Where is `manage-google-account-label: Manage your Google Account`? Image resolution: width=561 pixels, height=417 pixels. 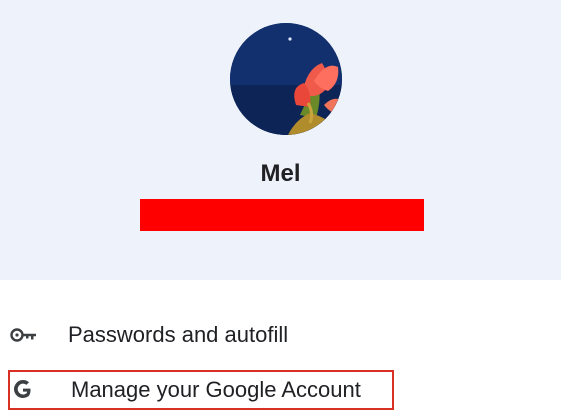
manage-google-account-label: Manage your Google Account is located at coordinates (216, 389).